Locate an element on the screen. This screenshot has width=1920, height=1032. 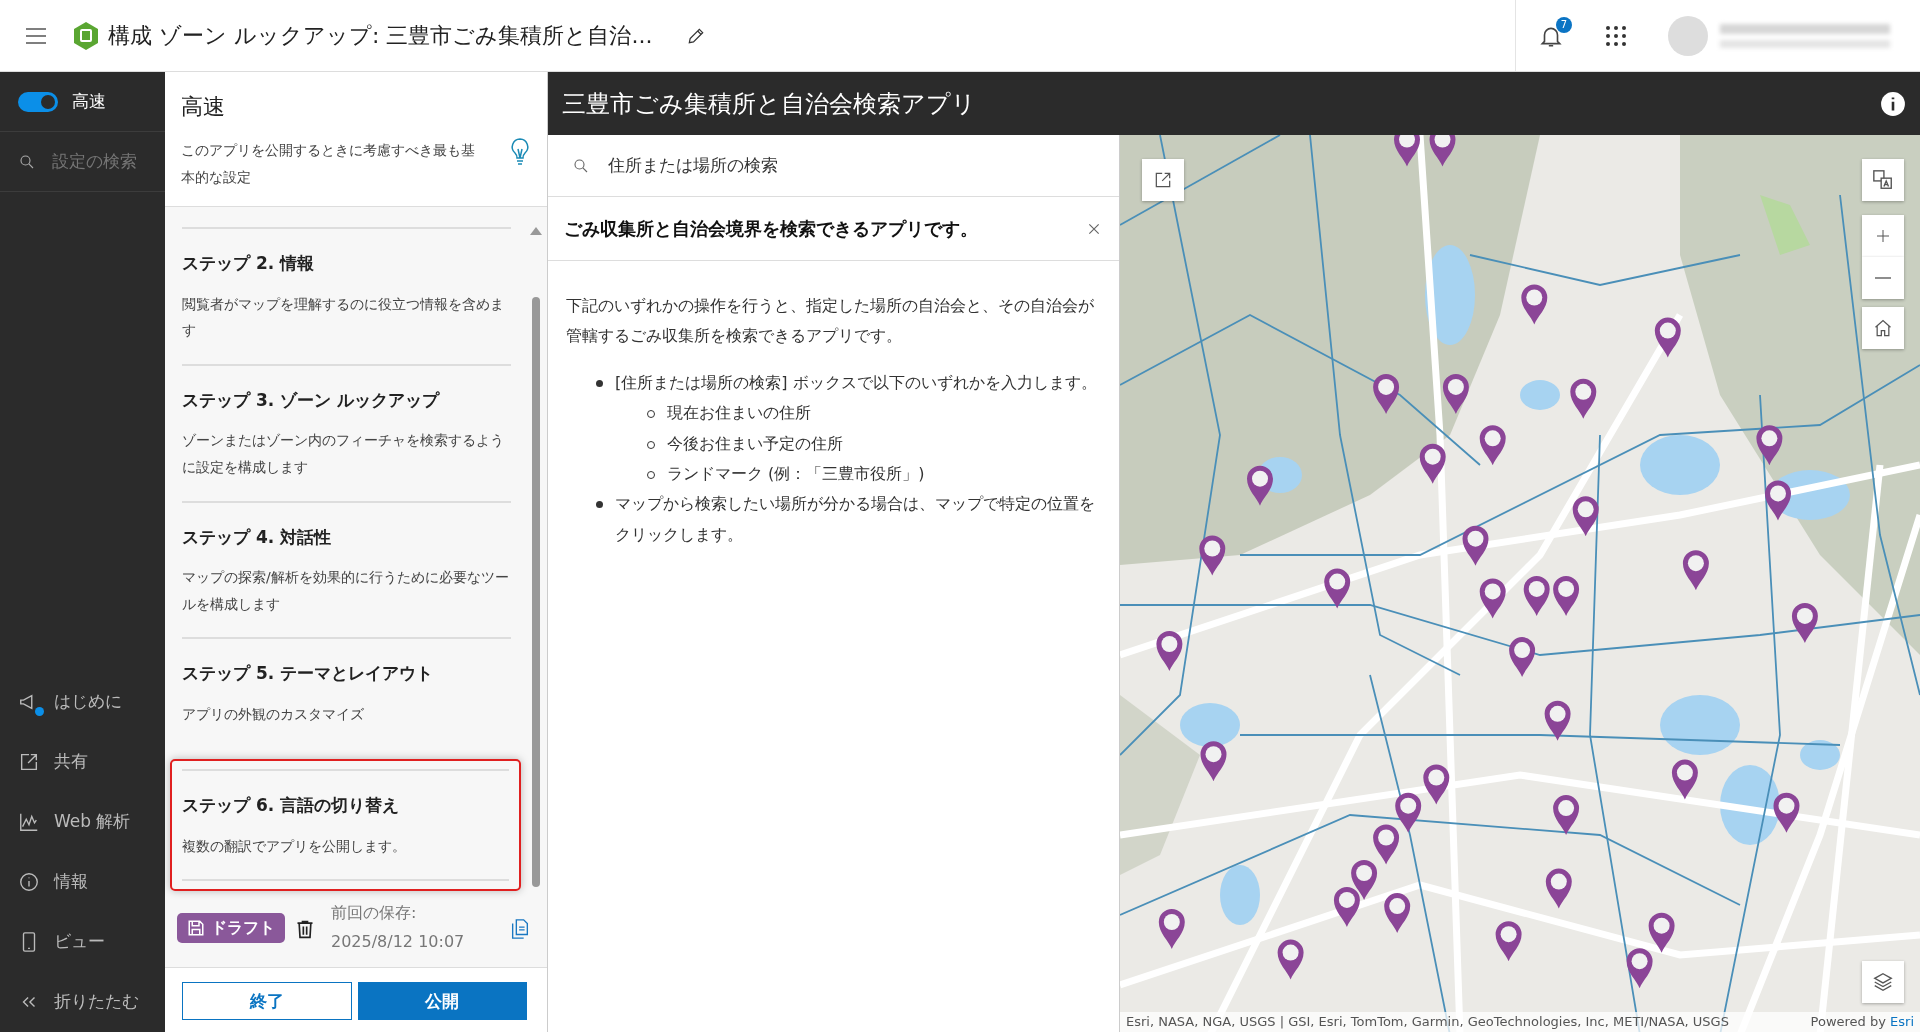
last-saved-label: 前回の保存: is located at coordinates (374, 913).